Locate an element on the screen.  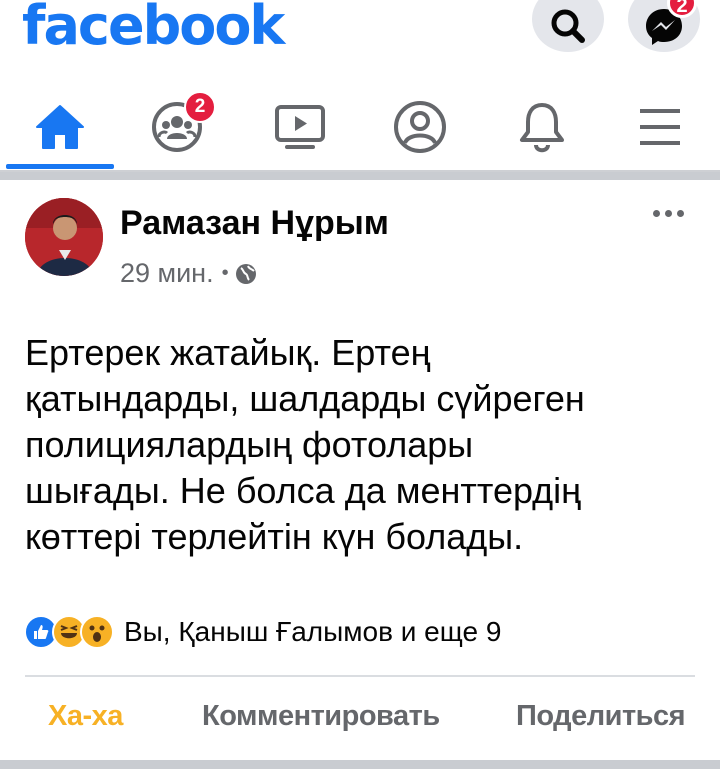
tab-notifications is located at coordinates (542, 127).